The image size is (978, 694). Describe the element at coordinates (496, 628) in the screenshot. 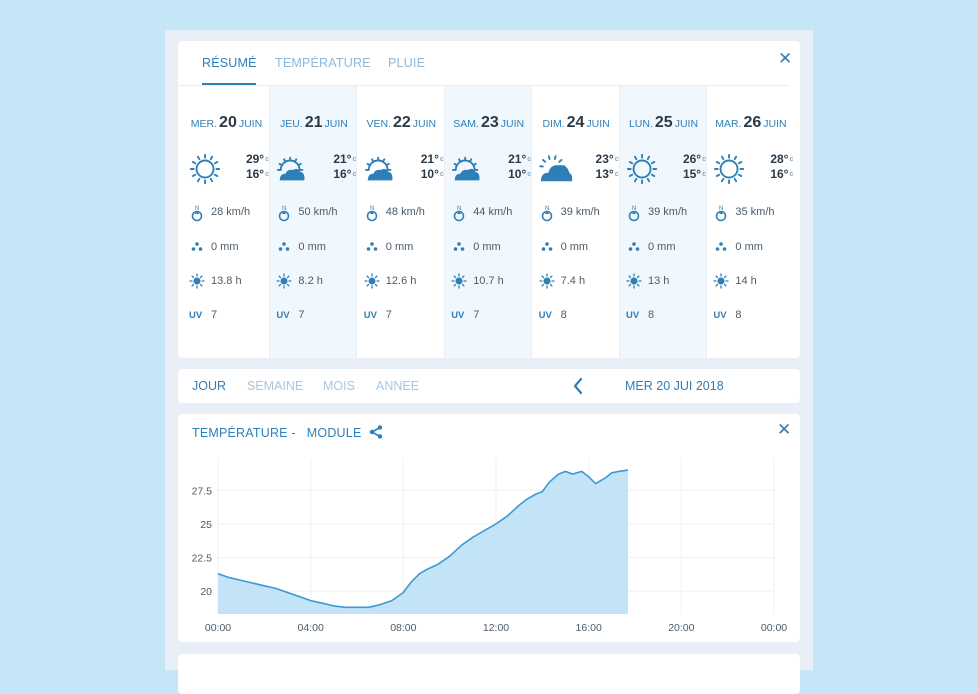

I see `x-tick-label: 12:00` at that location.